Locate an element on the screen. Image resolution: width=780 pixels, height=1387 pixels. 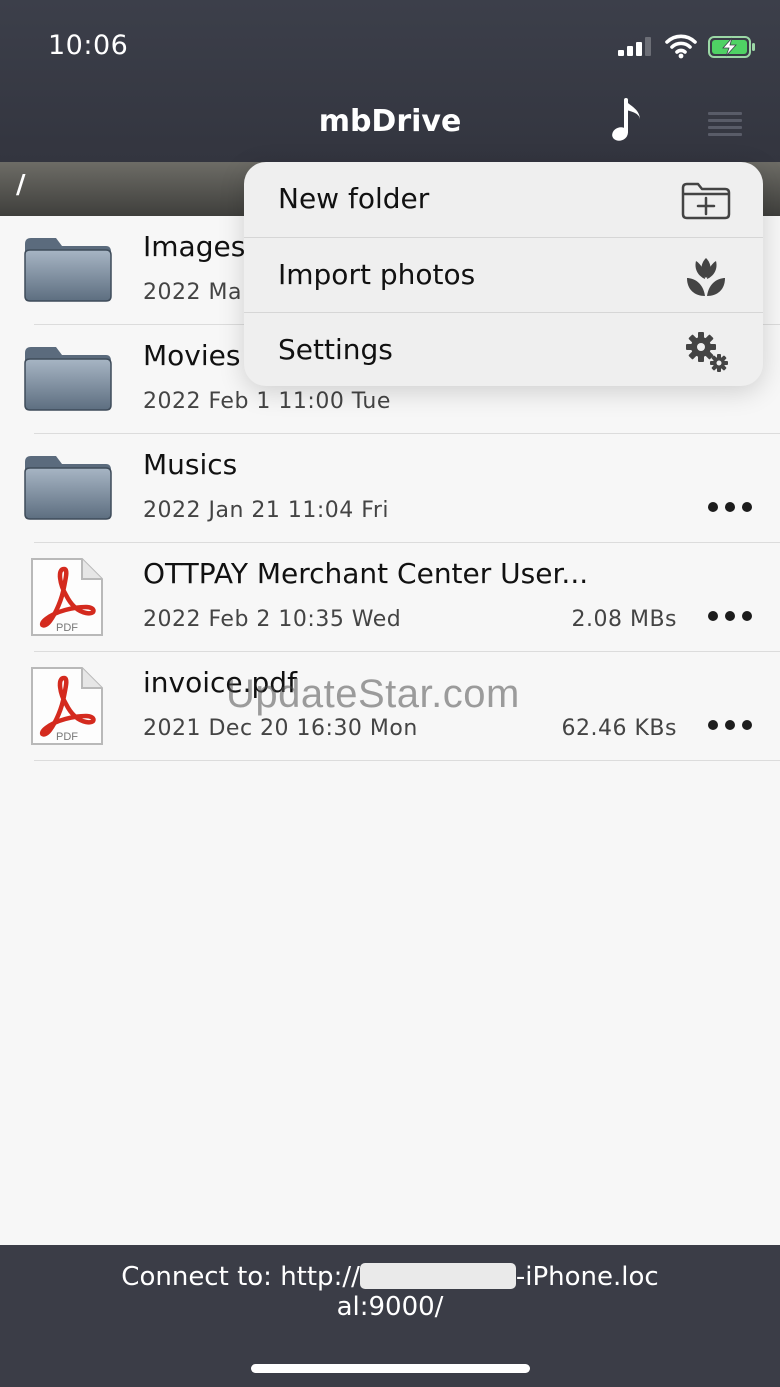
row-divider is located at coordinates (407, 760).